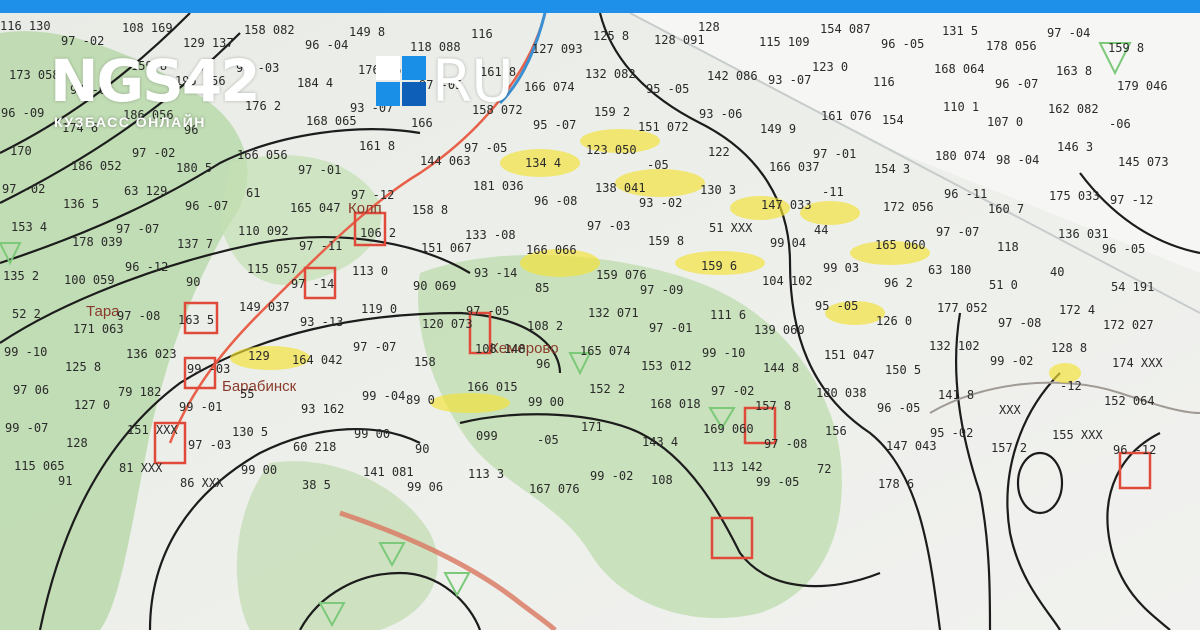 The width and height of the screenshot is (1200, 630). I want to click on station-value-label: 128 8, so click(1069, 348).